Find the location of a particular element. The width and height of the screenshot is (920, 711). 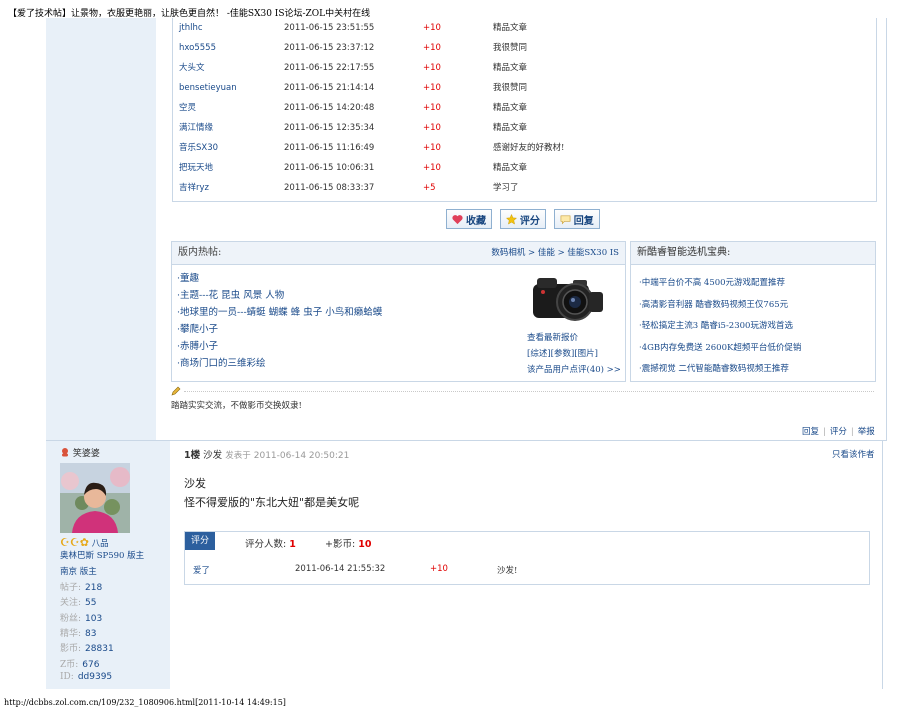

stat-value: 218 is located at coordinates (93, 588).